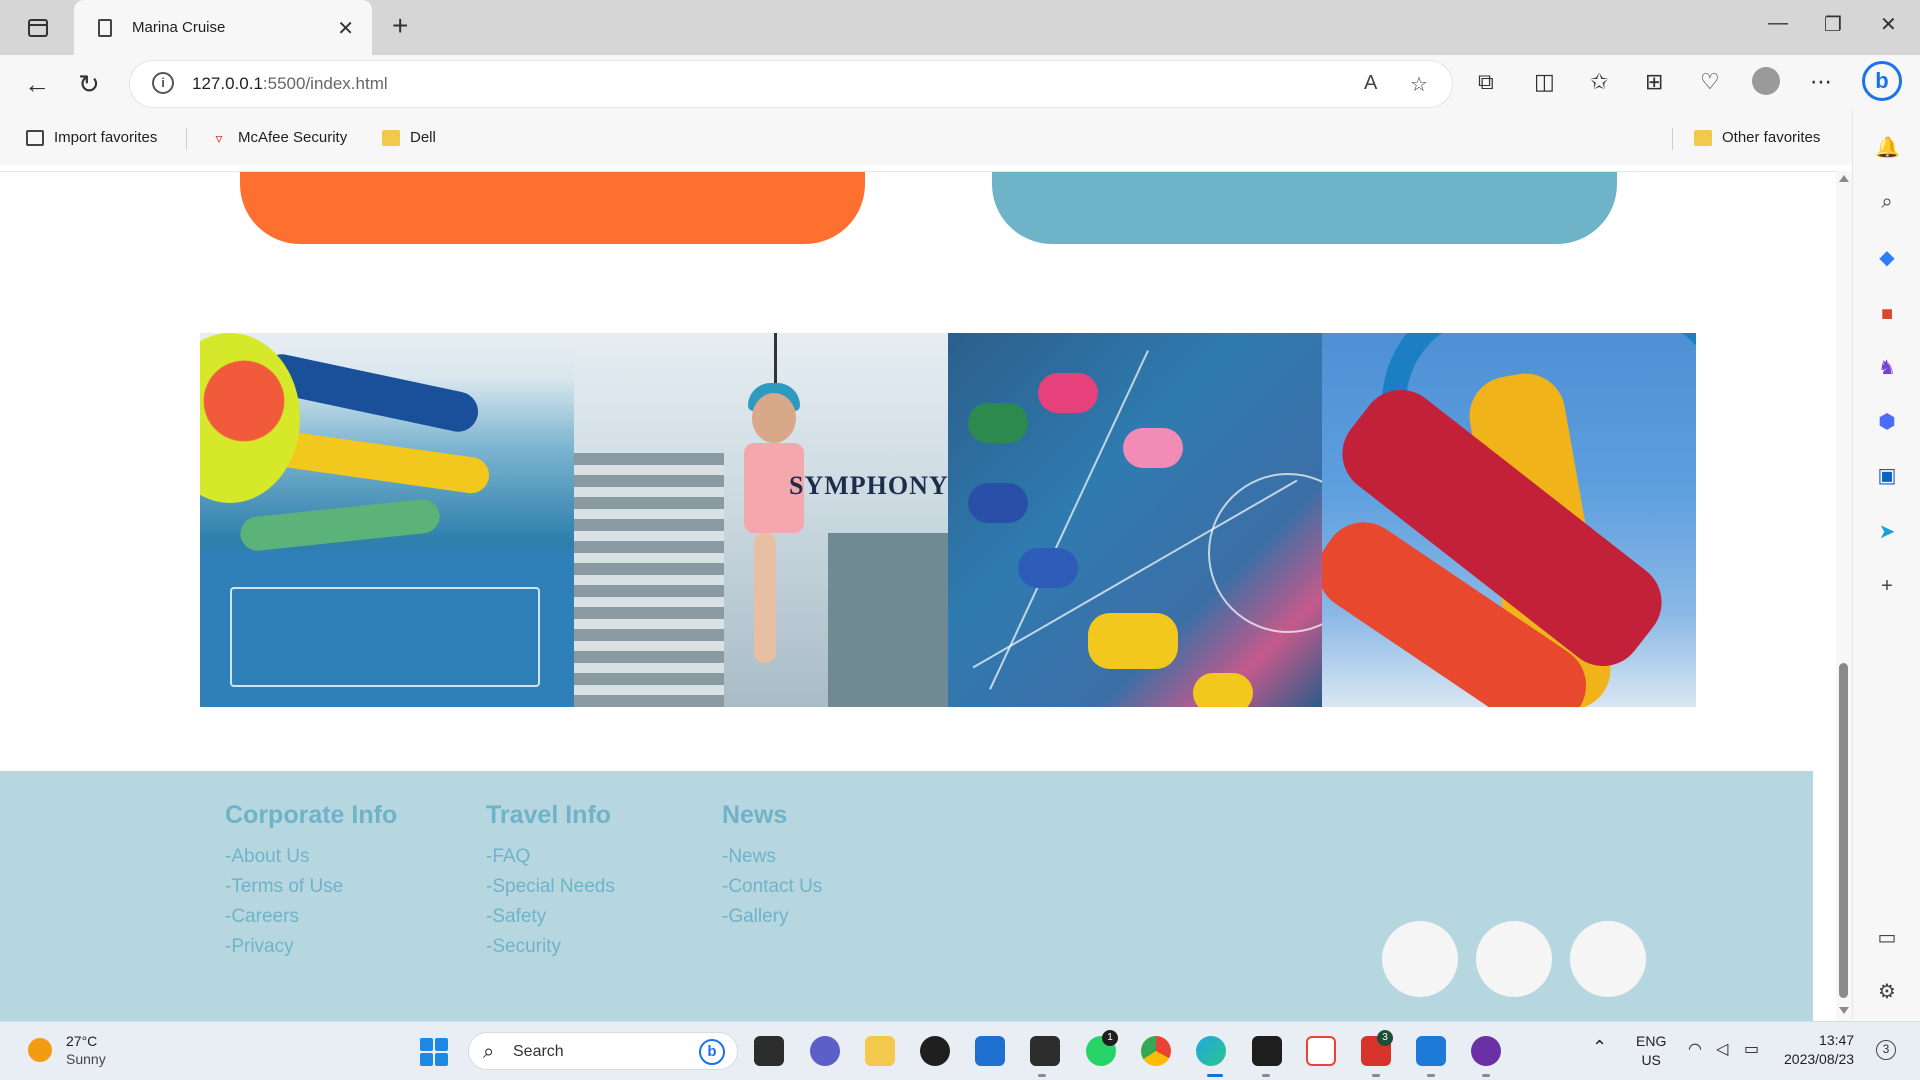  What do you see at coordinates (769, 1051) in the screenshot?
I see `task-view-icon` at bounding box center [769, 1051].